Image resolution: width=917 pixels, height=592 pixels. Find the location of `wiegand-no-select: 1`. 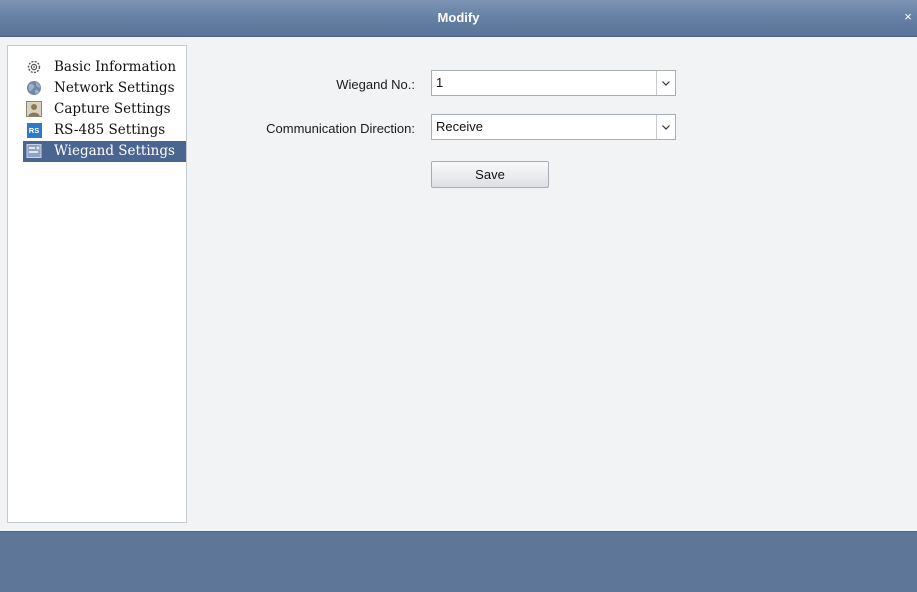

wiegand-no-select: 1 is located at coordinates (553, 83).